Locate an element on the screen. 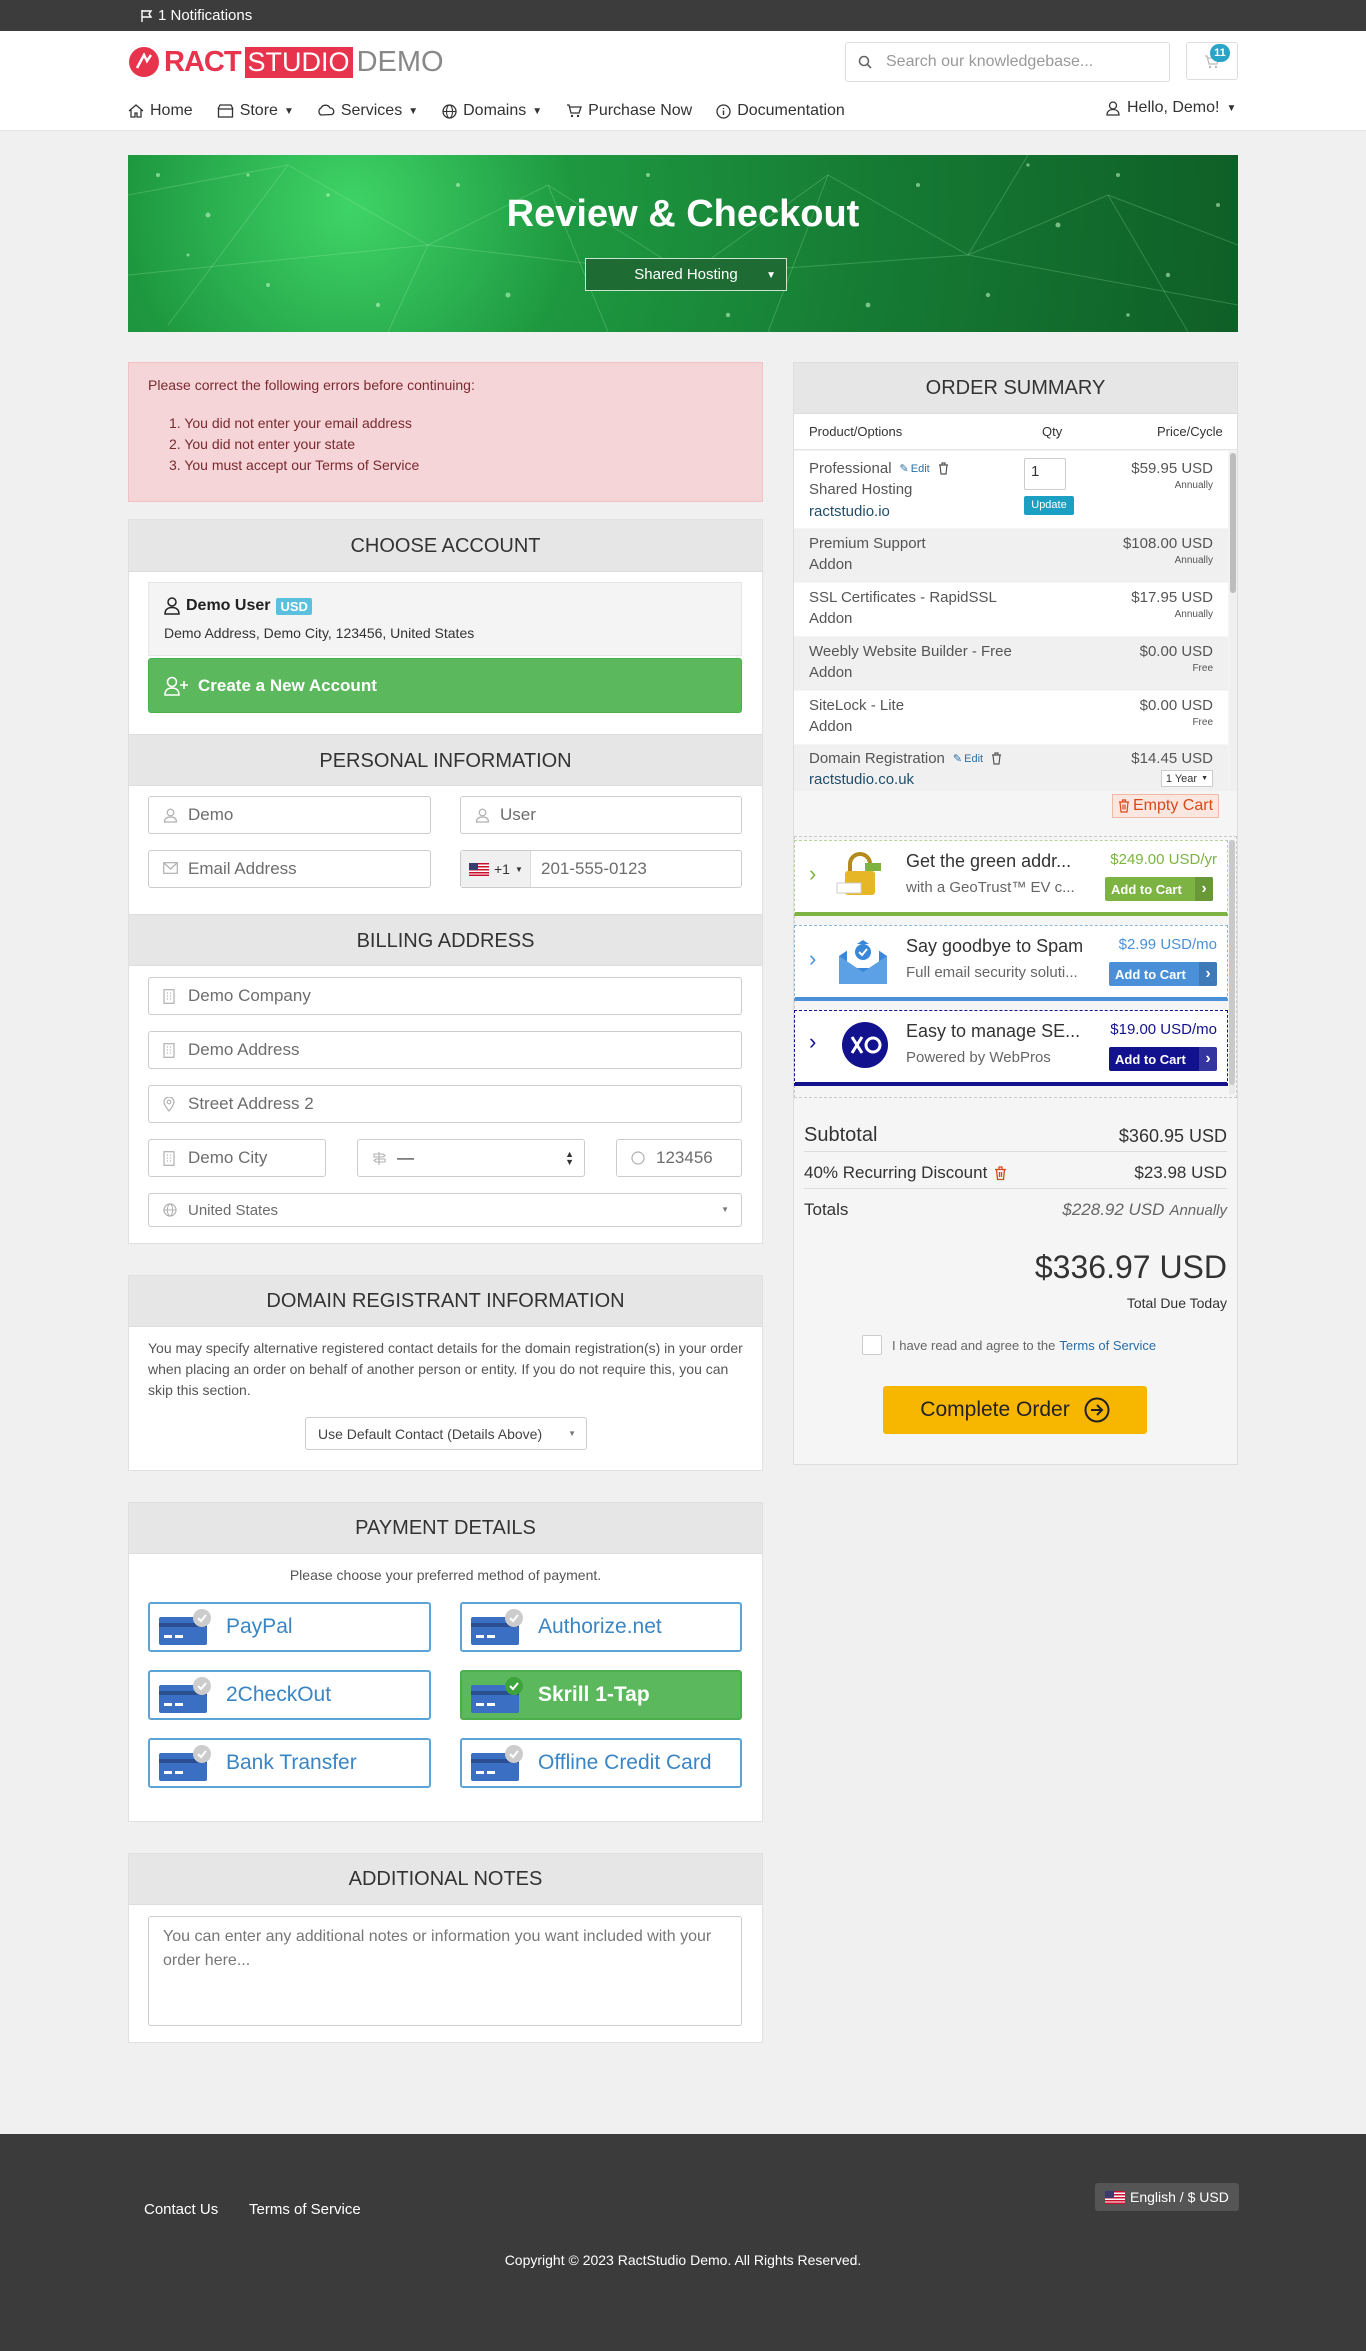  total-due-label: Total Due Today is located at coordinates (1176, 1303).